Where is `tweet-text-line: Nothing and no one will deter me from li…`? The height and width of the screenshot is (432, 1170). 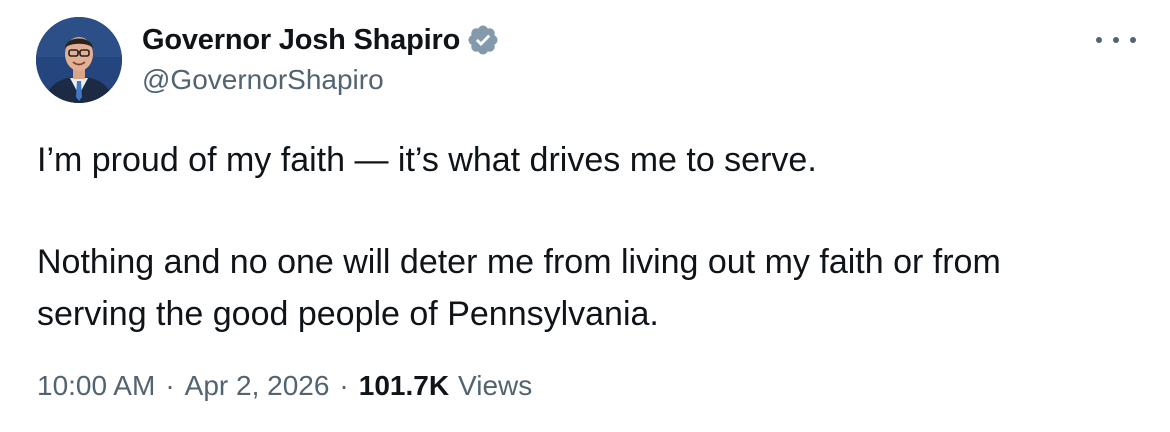 tweet-text-line: Nothing and no one will deter me from li… is located at coordinates (519, 262).